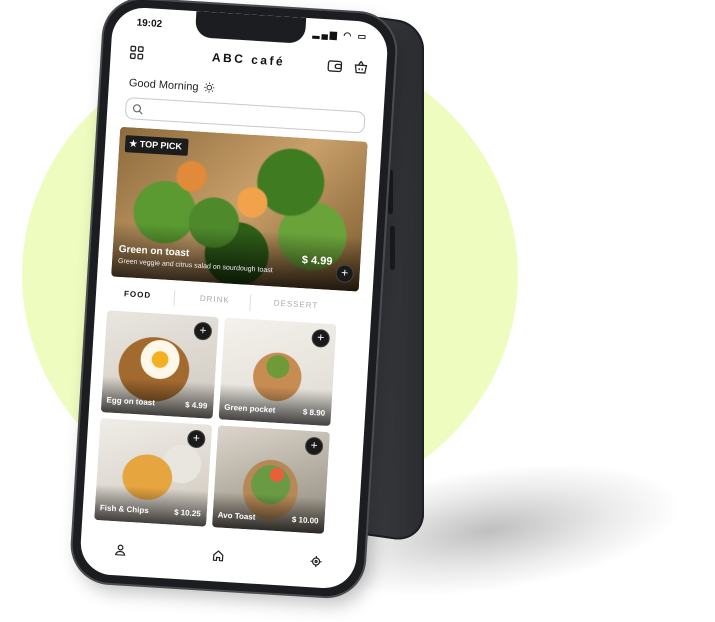 The width and height of the screenshot is (715, 622). What do you see at coordinates (314, 412) in the screenshot?
I see `item-price: $ 8.90` at bounding box center [314, 412].